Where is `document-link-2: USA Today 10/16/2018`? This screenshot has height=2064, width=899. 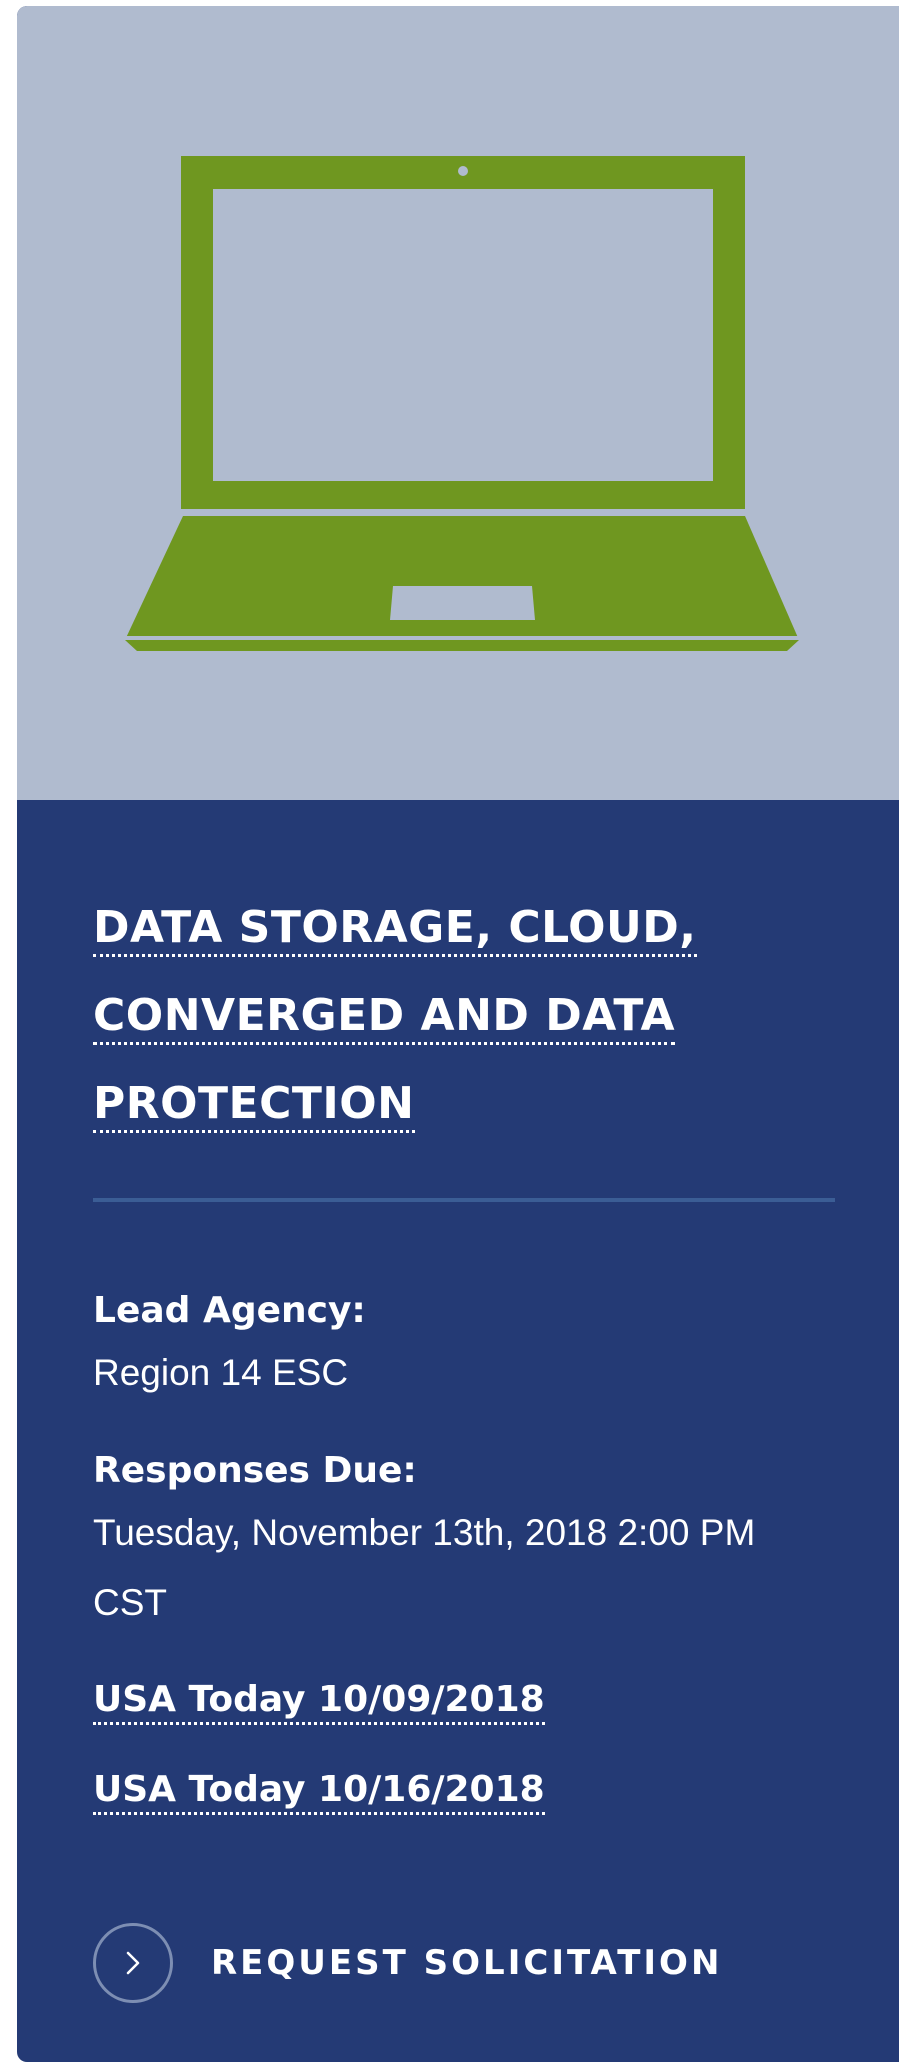
document-link-2: USA Today 10/16/2018 is located at coordinates (319, 1791).